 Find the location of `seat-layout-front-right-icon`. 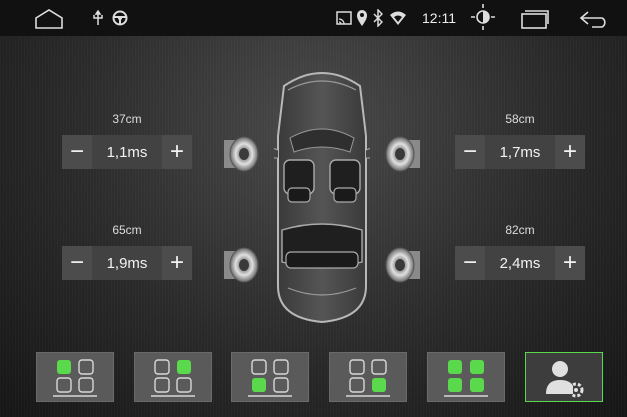

seat-layout-front-right-icon is located at coordinates (173, 378).